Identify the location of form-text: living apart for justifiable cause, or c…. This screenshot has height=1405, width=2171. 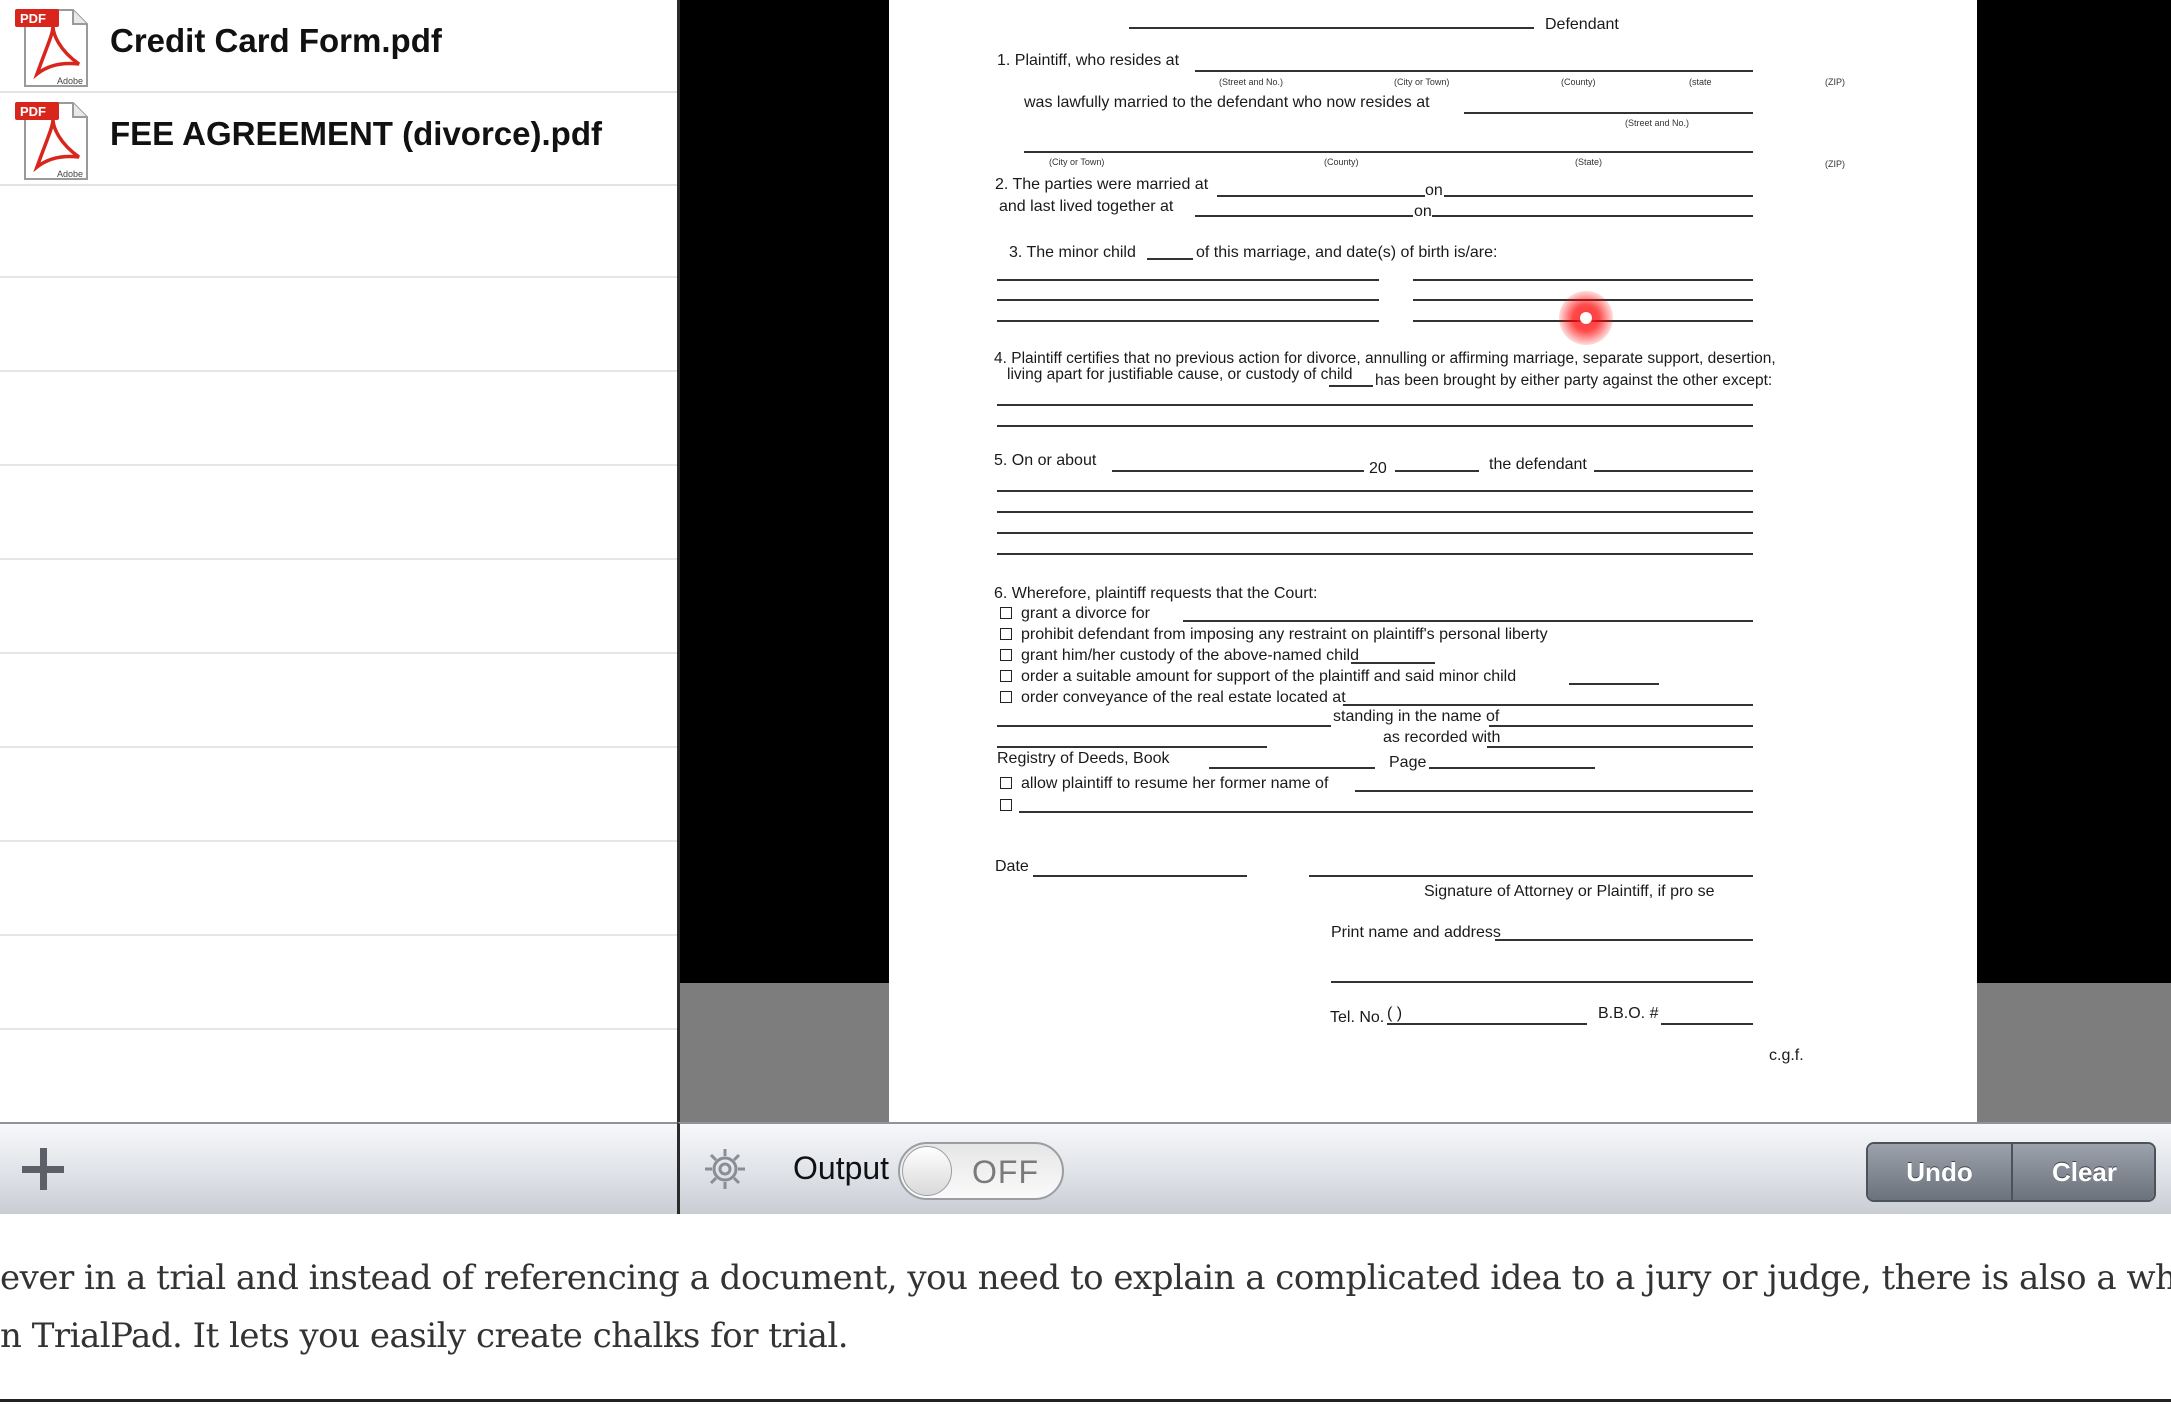
(1180, 374).